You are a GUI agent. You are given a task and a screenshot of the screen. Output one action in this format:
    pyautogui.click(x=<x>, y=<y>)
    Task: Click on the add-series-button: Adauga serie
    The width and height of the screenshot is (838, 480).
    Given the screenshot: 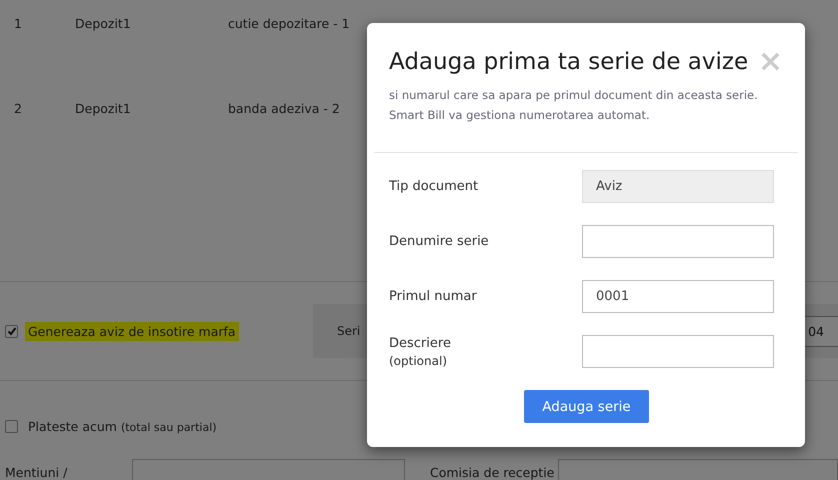 What is the action you would take?
    pyautogui.click(x=586, y=406)
    